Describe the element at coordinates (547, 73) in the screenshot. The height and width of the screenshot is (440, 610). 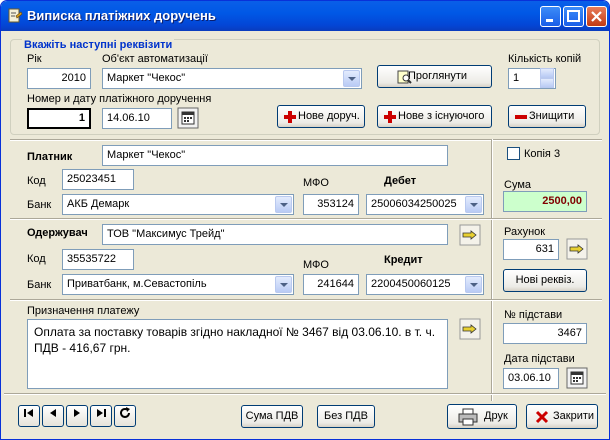
I see `spin-up-icon` at that location.